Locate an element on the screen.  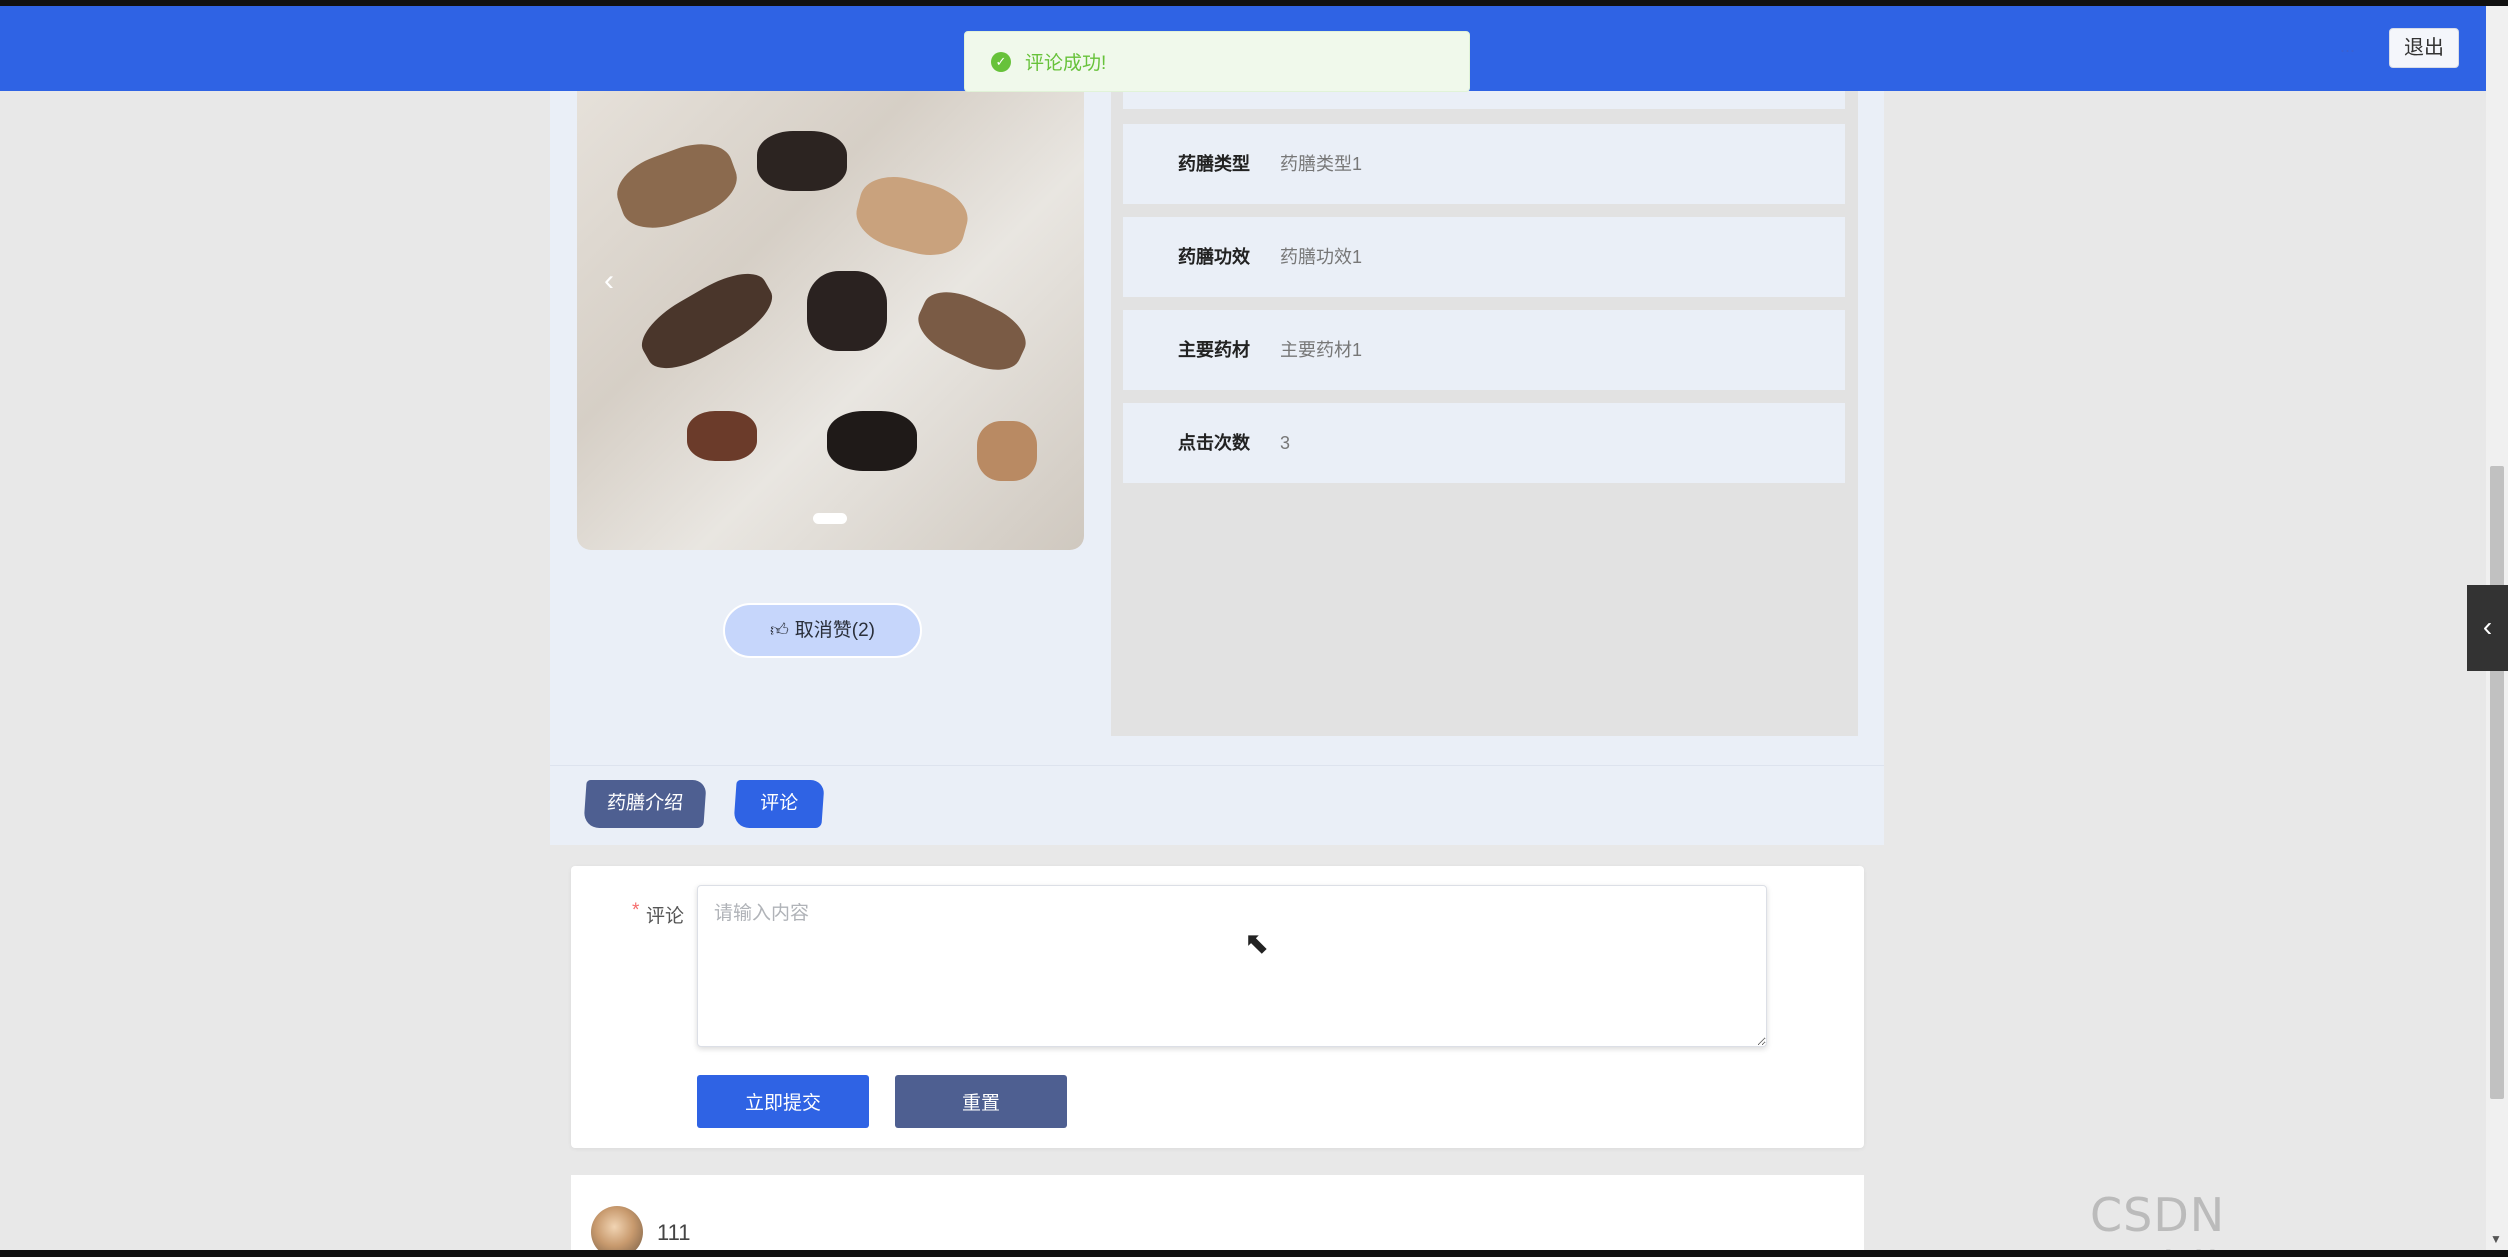
comment-author: 111 is located at coordinates (674, 1232).